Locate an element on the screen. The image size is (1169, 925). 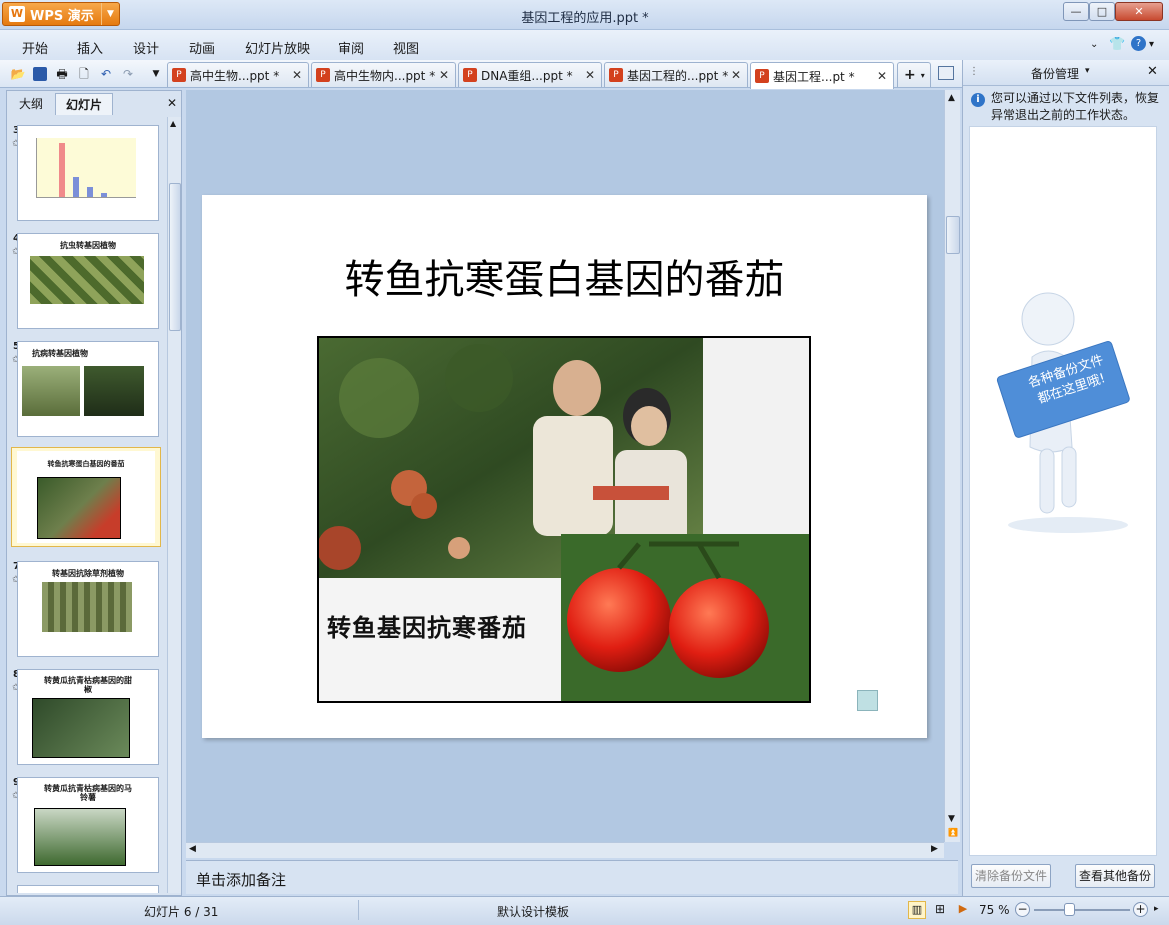
normal-view-icon: ▥ is located at coordinates (917, 910).